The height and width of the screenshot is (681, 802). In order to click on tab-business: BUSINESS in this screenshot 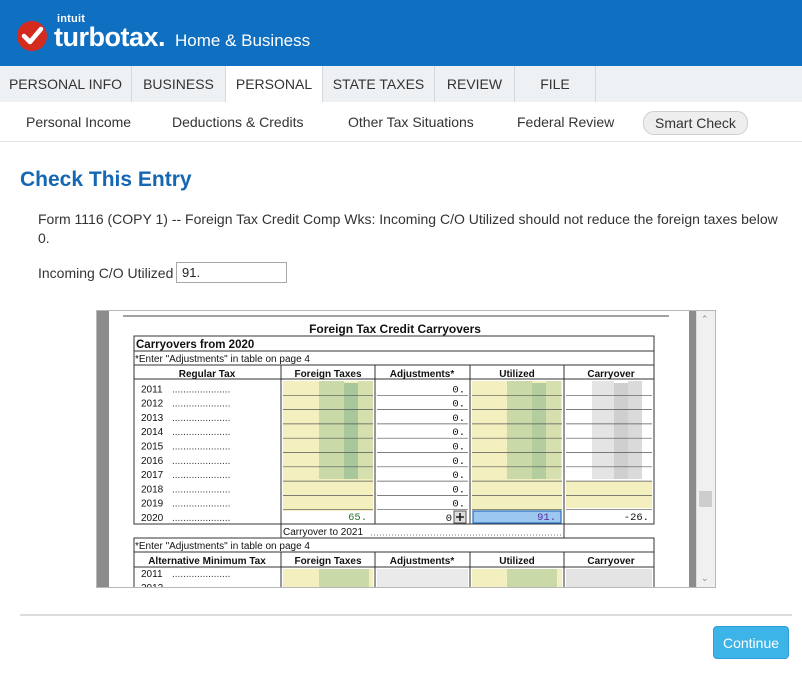, I will do `click(179, 84)`.